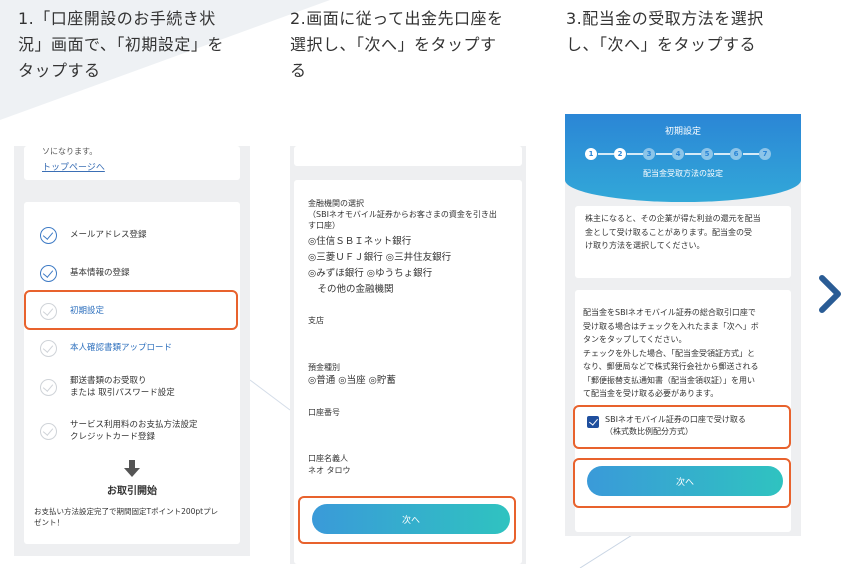  What do you see at coordinates (649, 154) in the screenshot?
I see `step-dot: 3` at bounding box center [649, 154].